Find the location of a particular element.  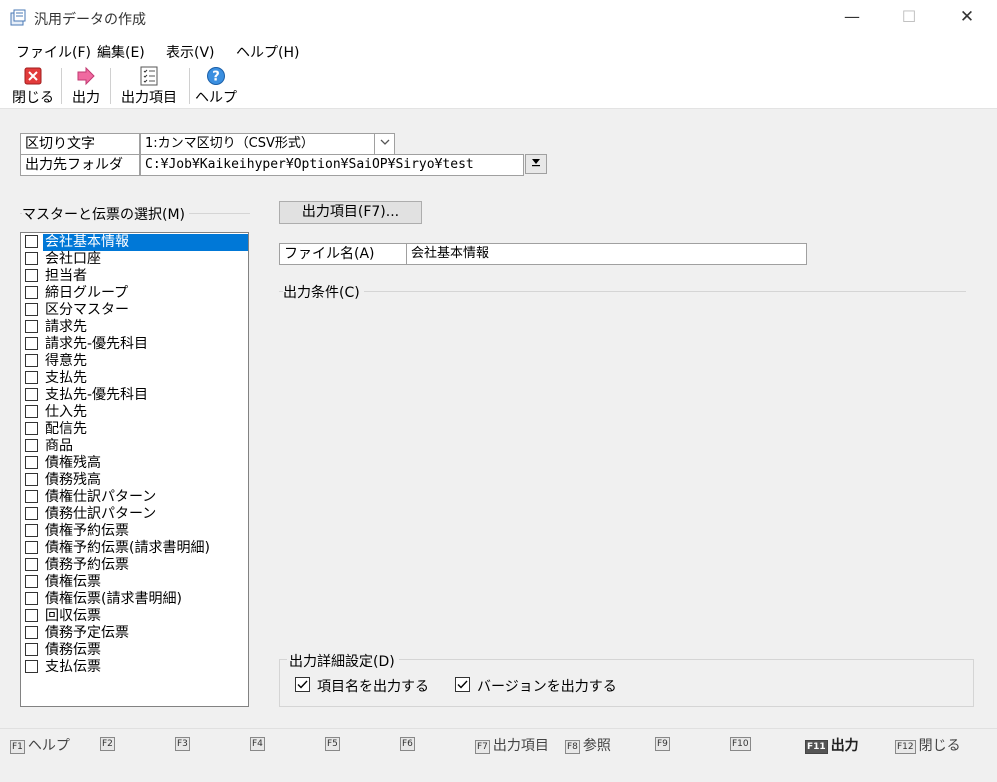

arrow-right-icon is located at coordinates (86, 76).